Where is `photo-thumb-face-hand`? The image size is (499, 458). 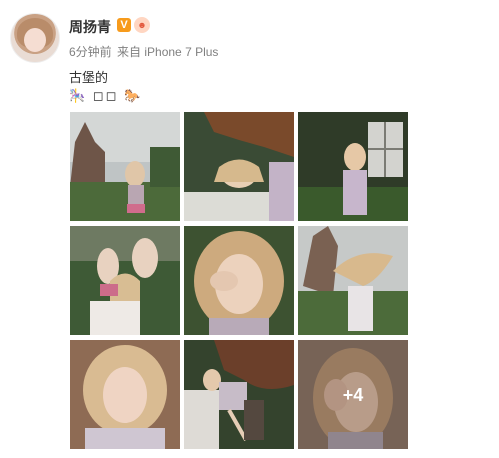 photo-thumb-face-hand is located at coordinates (239, 280).